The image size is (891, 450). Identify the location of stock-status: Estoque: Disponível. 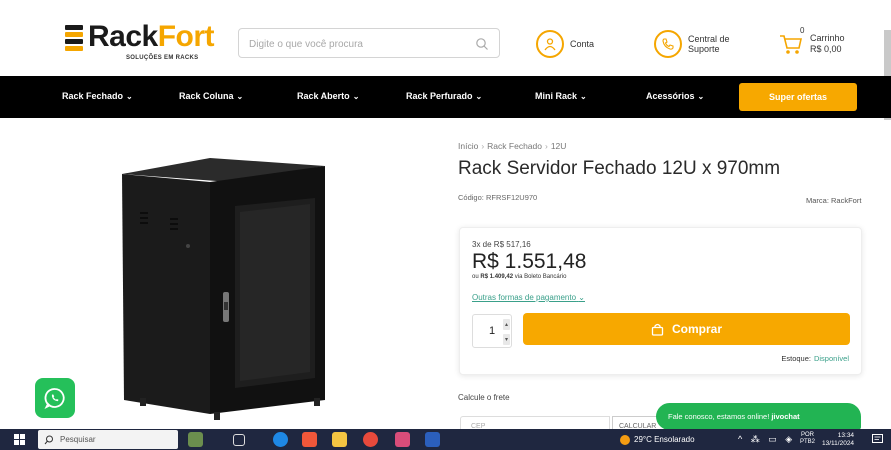
(815, 358).